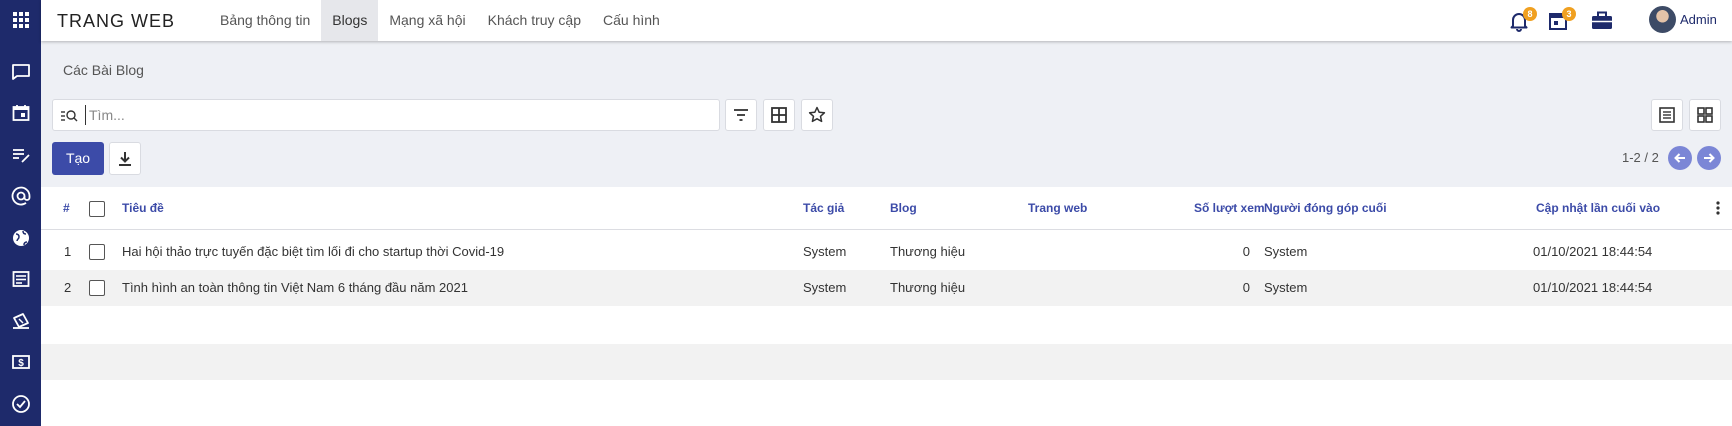 Image resolution: width=1732 pixels, height=426 pixels. Describe the element at coordinates (68, 287) in the screenshot. I see `row-number: 2` at that location.